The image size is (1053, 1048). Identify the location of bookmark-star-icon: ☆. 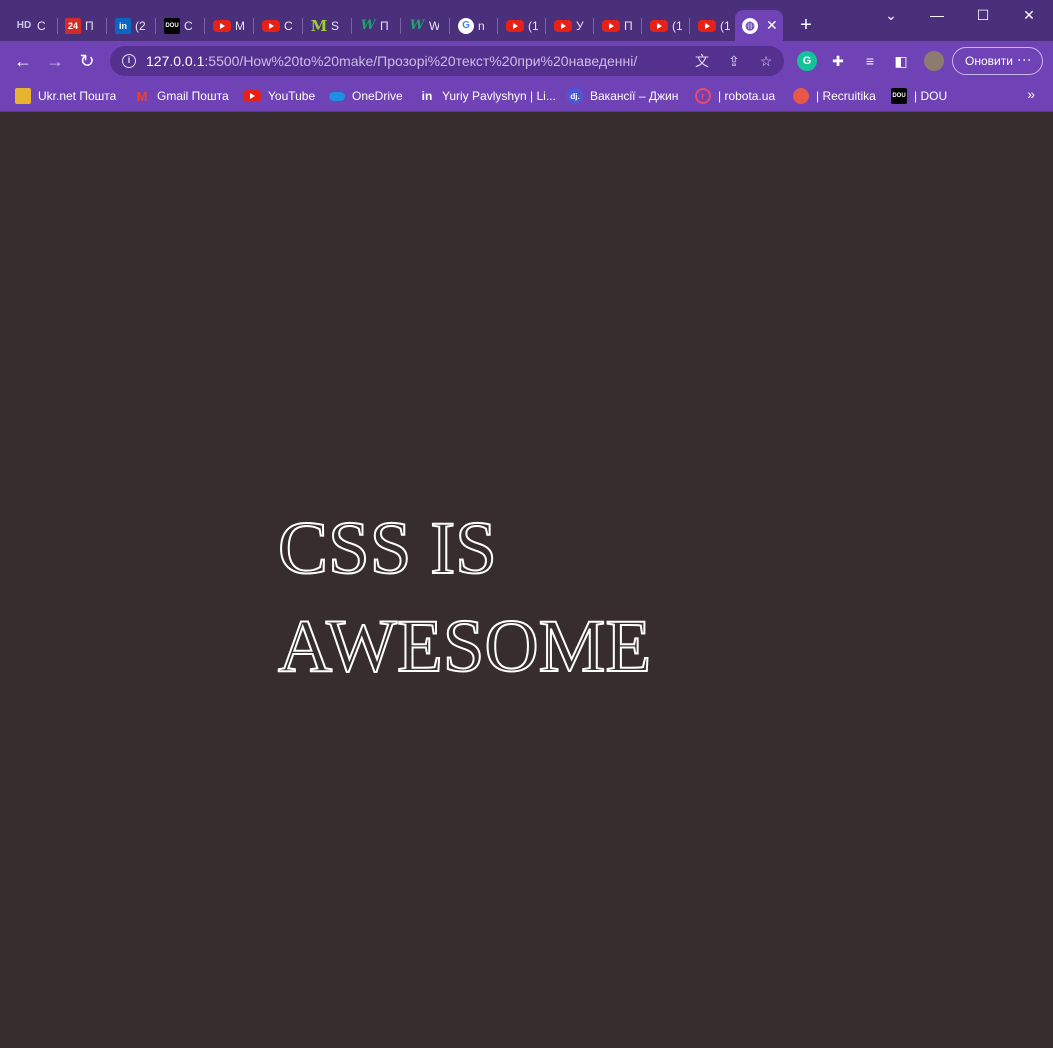
(766, 61).